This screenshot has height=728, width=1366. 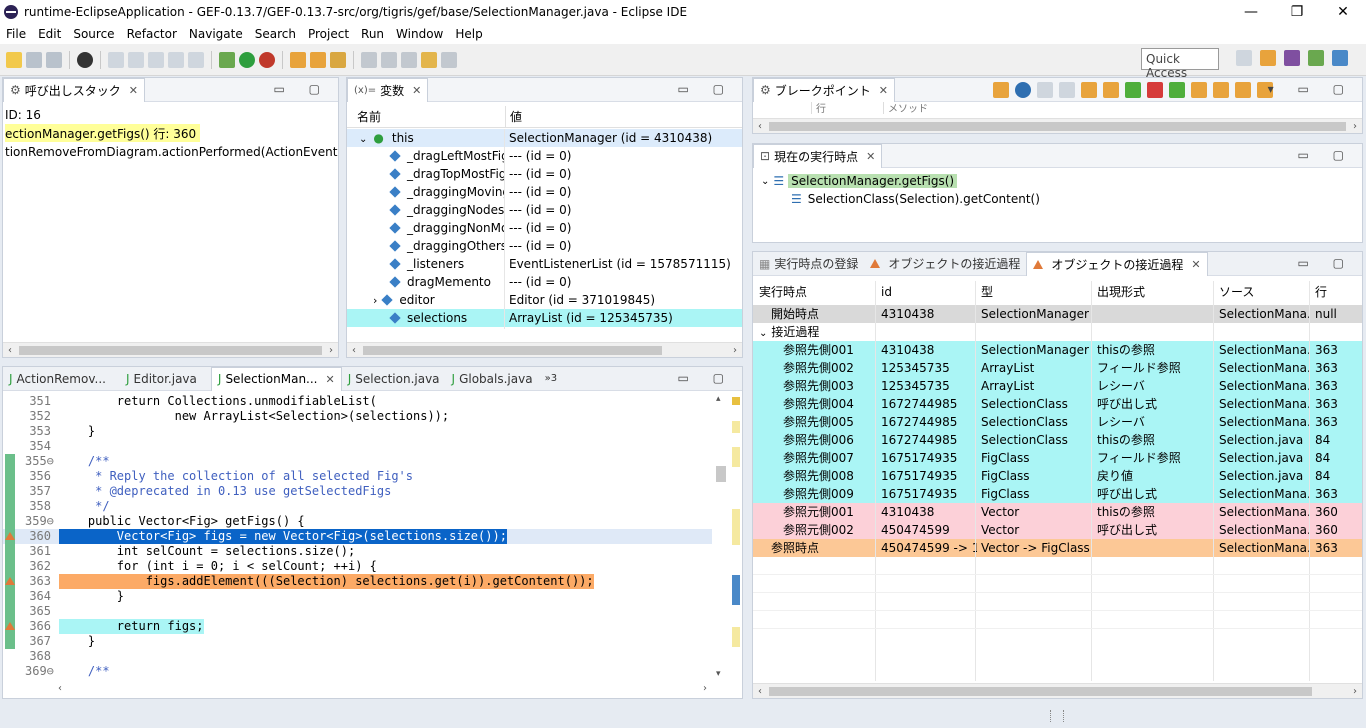 I want to click on callstack-line: ID: 16, so click(x=171, y=115).